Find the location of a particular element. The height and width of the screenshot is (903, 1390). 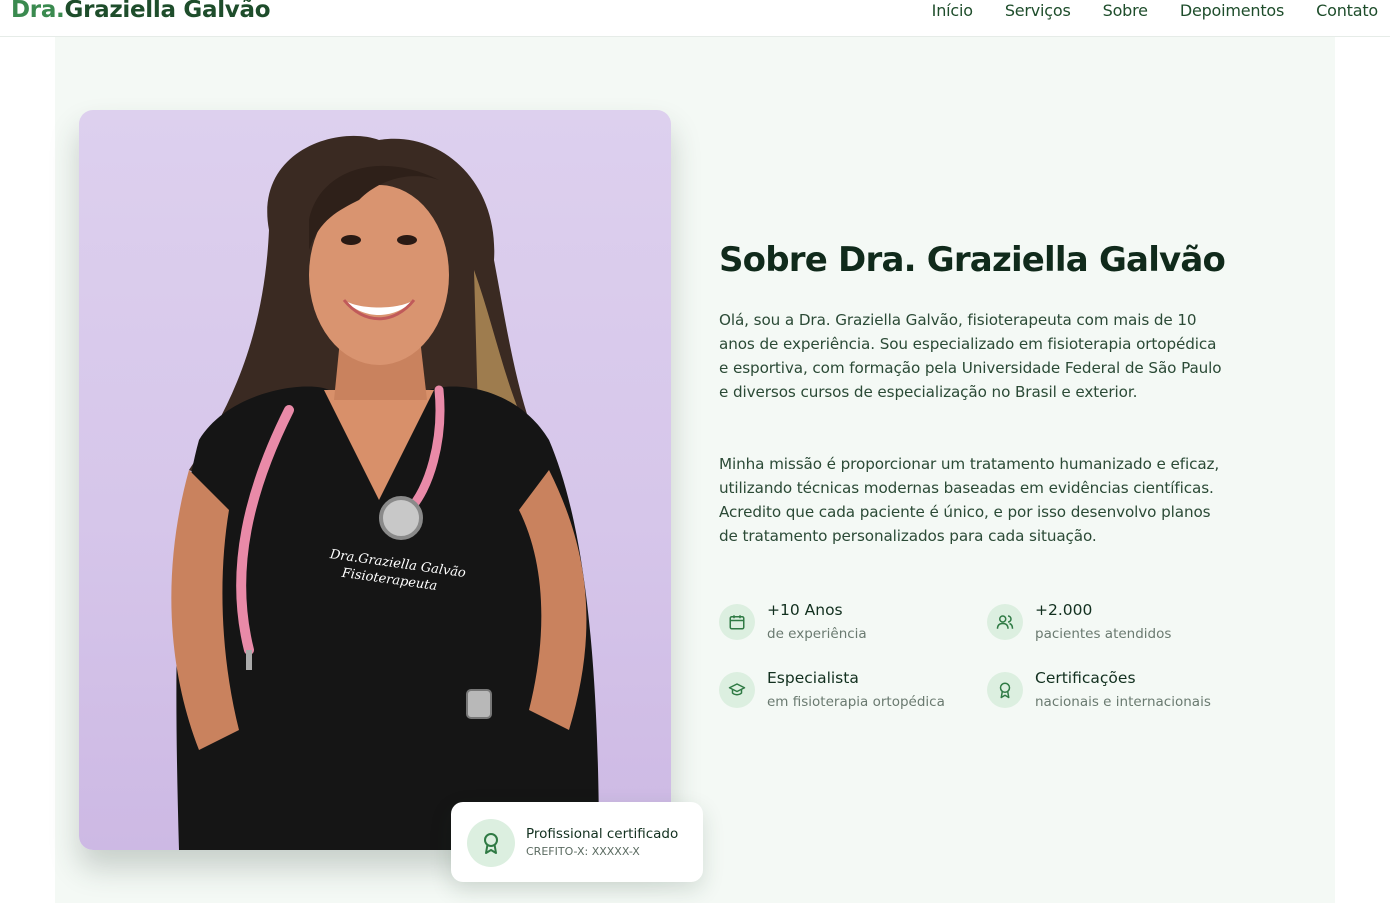

calendar-icon is located at coordinates (737, 622).